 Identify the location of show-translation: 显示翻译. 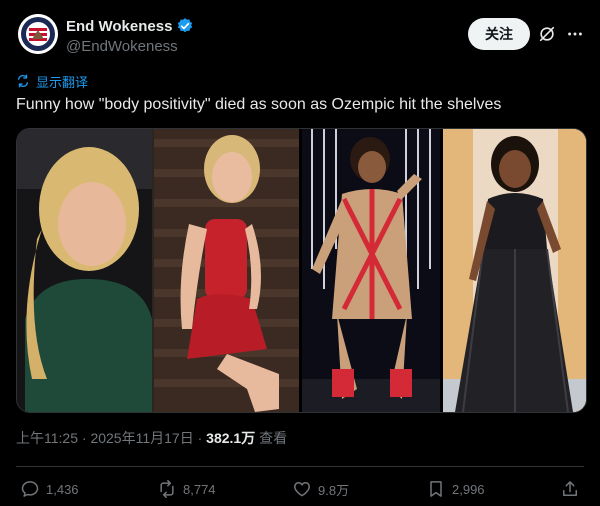
(52, 81).